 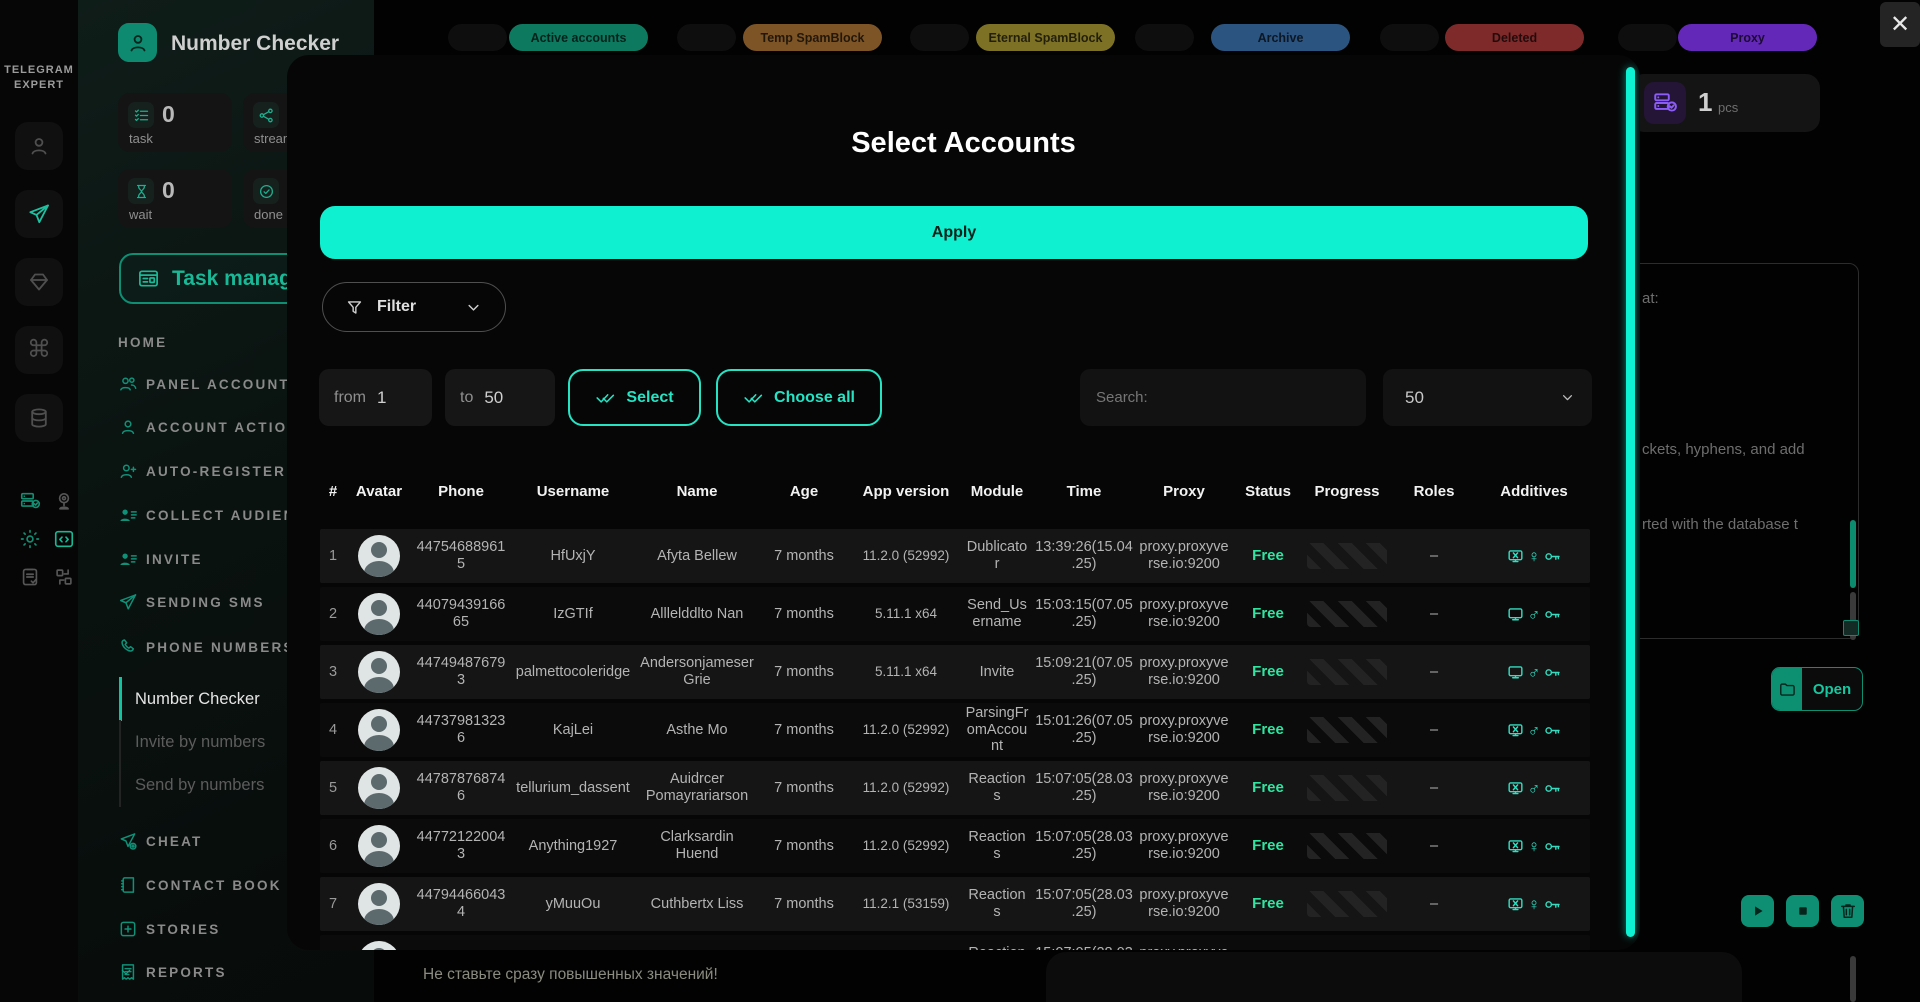 I want to click on row-number: 1, so click(x=333, y=555).